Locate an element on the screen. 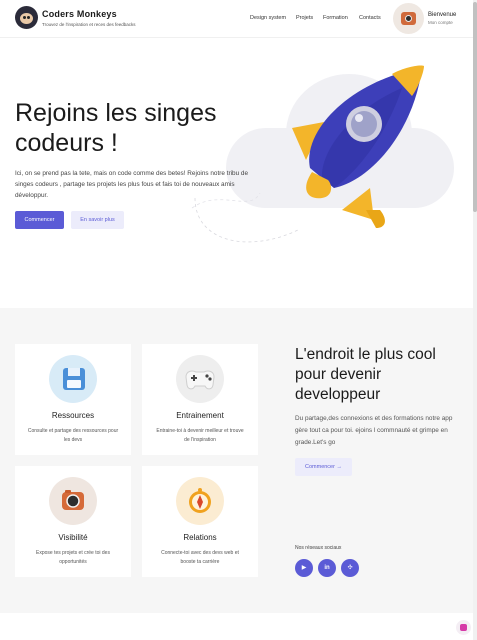  arrow-right-icon: → is located at coordinates (339, 467).